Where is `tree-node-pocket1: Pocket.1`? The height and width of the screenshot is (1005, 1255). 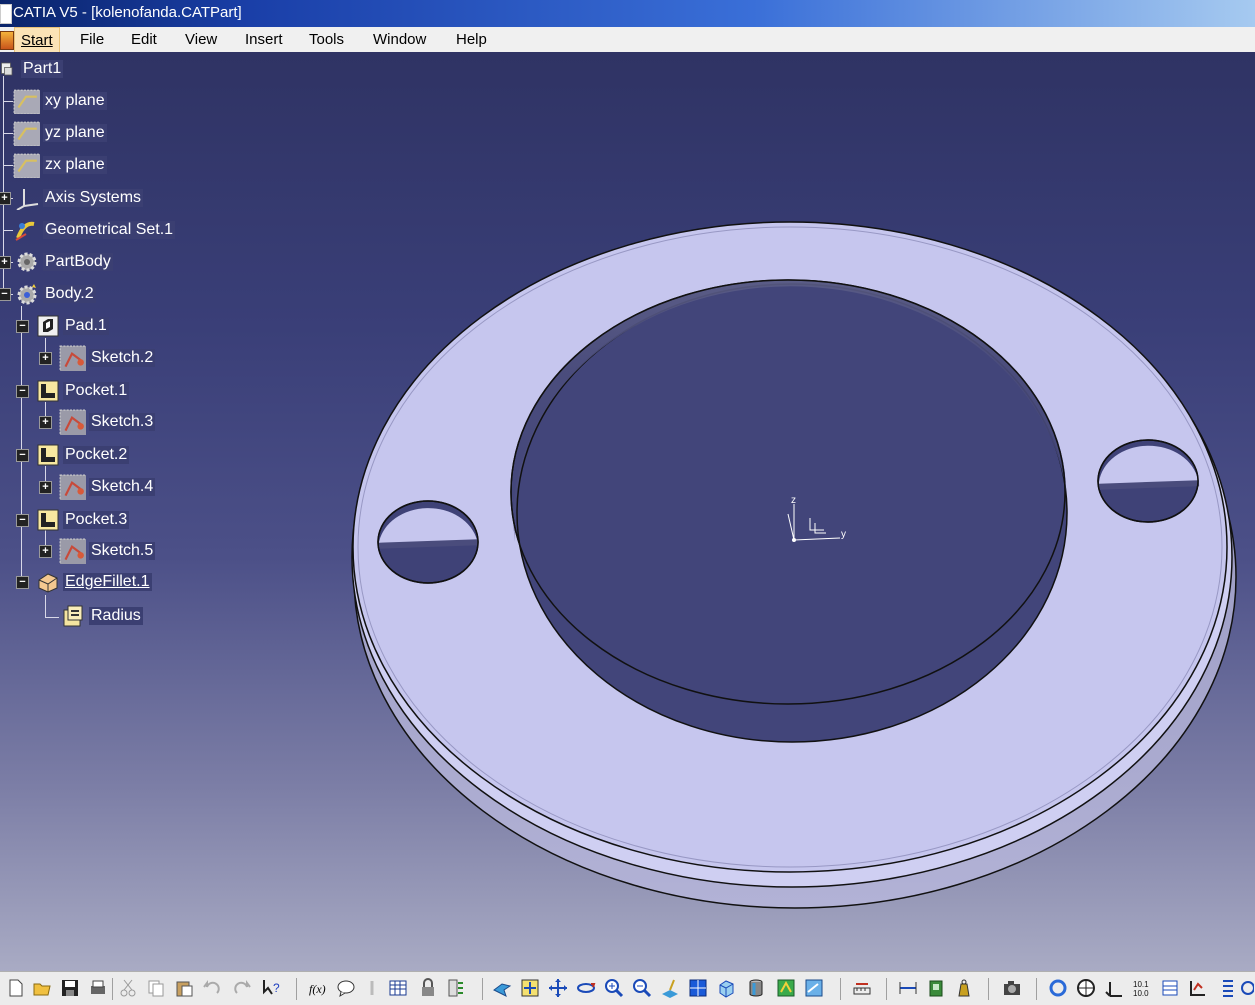 tree-node-pocket1: Pocket.1 is located at coordinates (83, 391).